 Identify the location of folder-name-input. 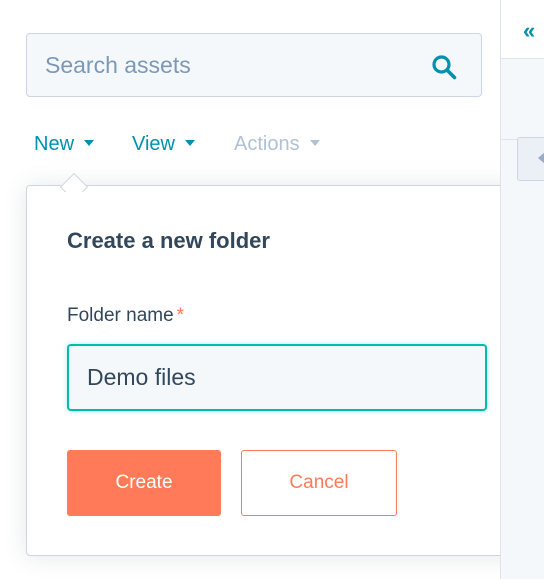
(277, 377).